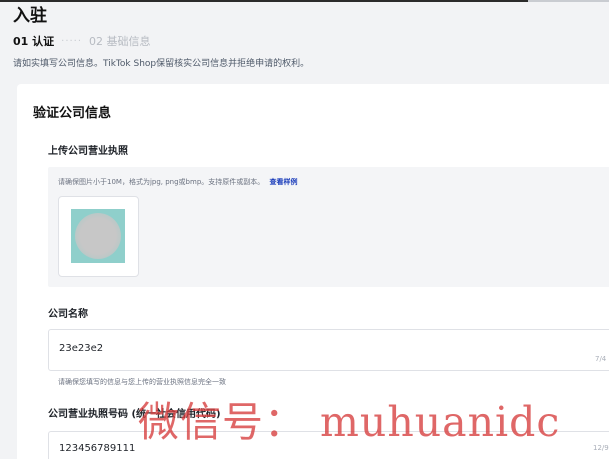 Image resolution: width=609 pixels, height=459 pixels. What do you see at coordinates (328, 350) in the screenshot?
I see `company-name-input: 23e23e2 7/4` at bounding box center [328, 350].